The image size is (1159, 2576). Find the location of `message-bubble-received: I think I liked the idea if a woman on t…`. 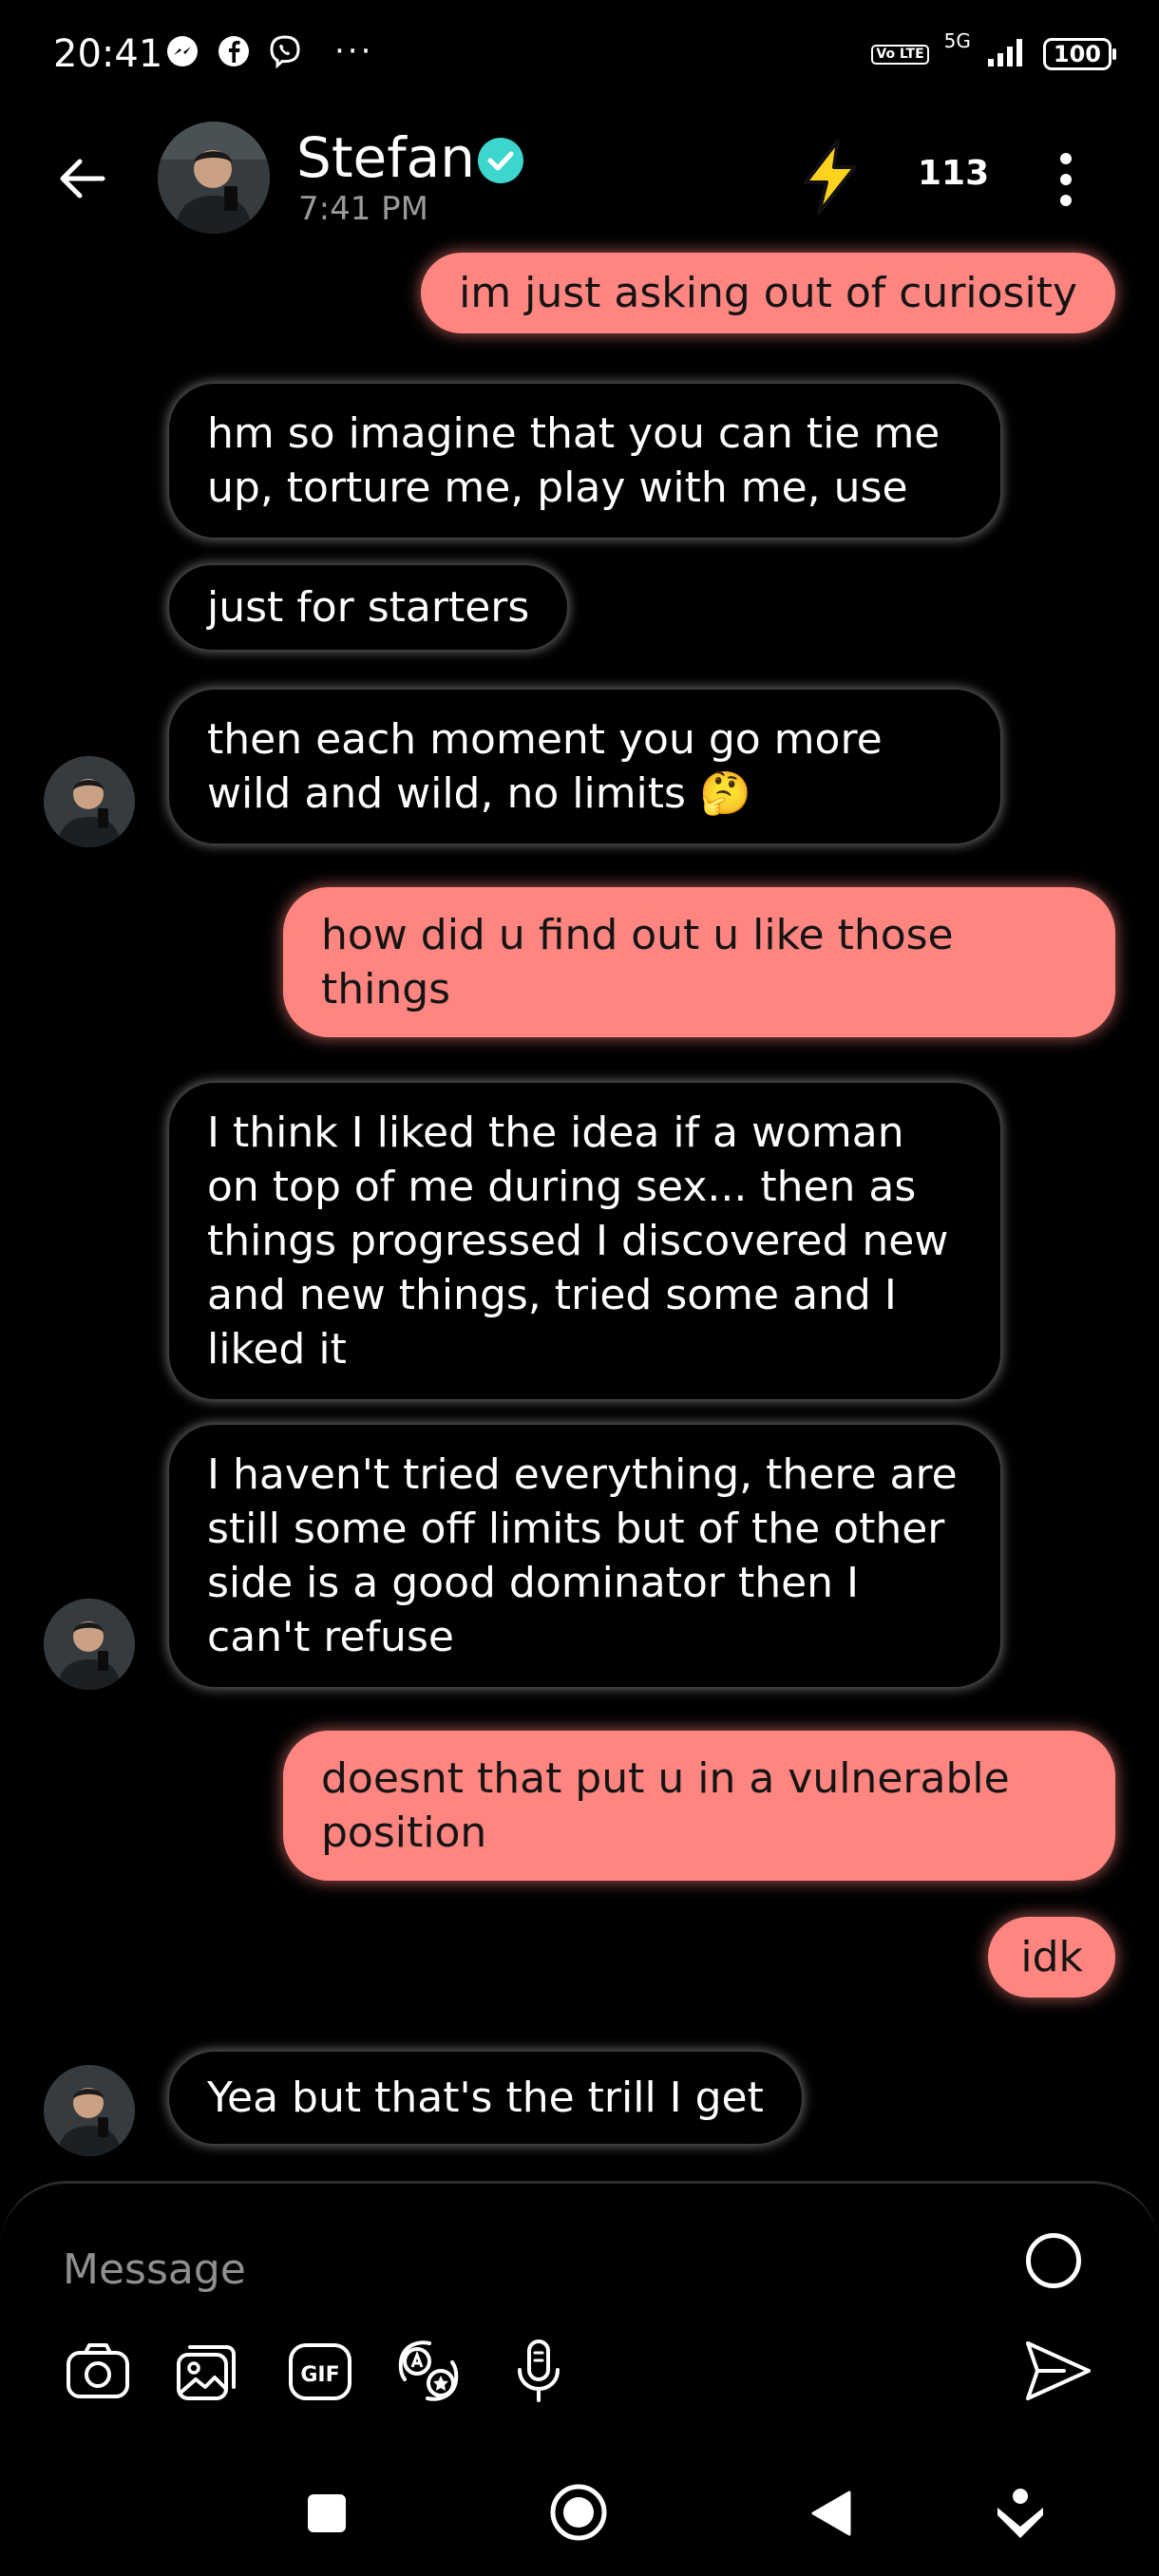

message-bubble-received: I think I liked the idea if a woman on t… is located at coordinates (584, 1241).